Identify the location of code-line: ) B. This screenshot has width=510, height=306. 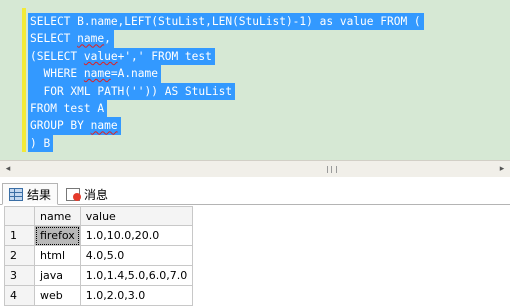
(41, 143).